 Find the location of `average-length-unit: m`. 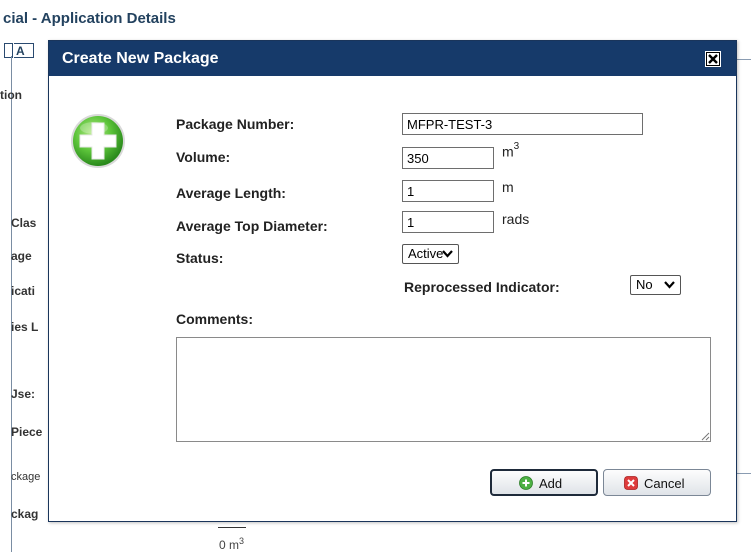

average-length-unit: m is located at coordinates (508, 187).